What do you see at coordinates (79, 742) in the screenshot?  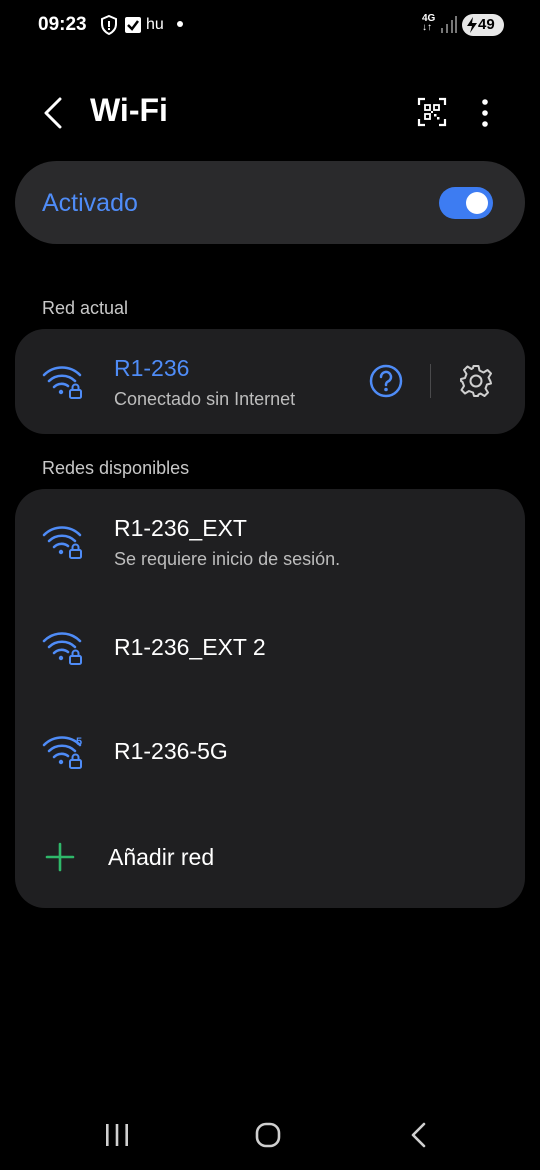 I see `band-badge: 5` at bounding box center [79, 742].